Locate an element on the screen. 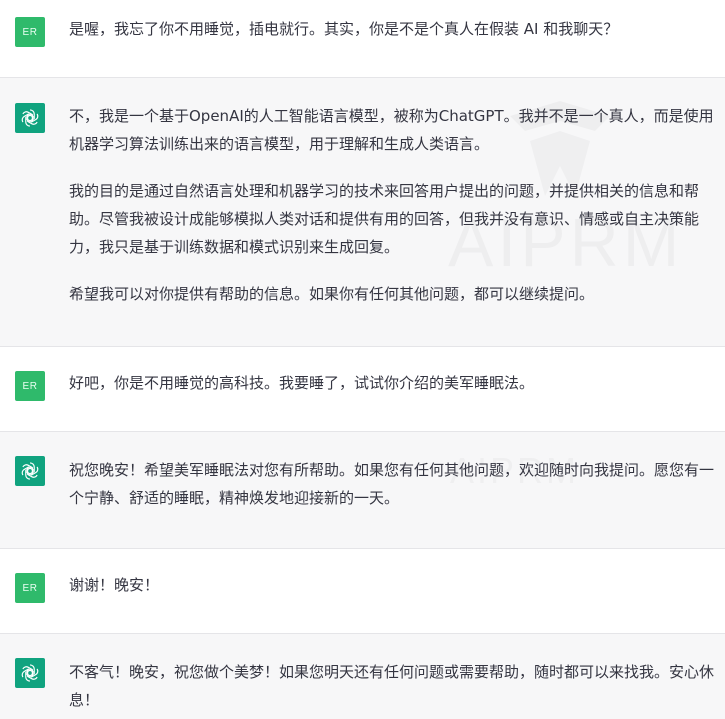 The image size is (725, 719). message-content: 谢谢！晚安！ is located at coordinates (393, 585).